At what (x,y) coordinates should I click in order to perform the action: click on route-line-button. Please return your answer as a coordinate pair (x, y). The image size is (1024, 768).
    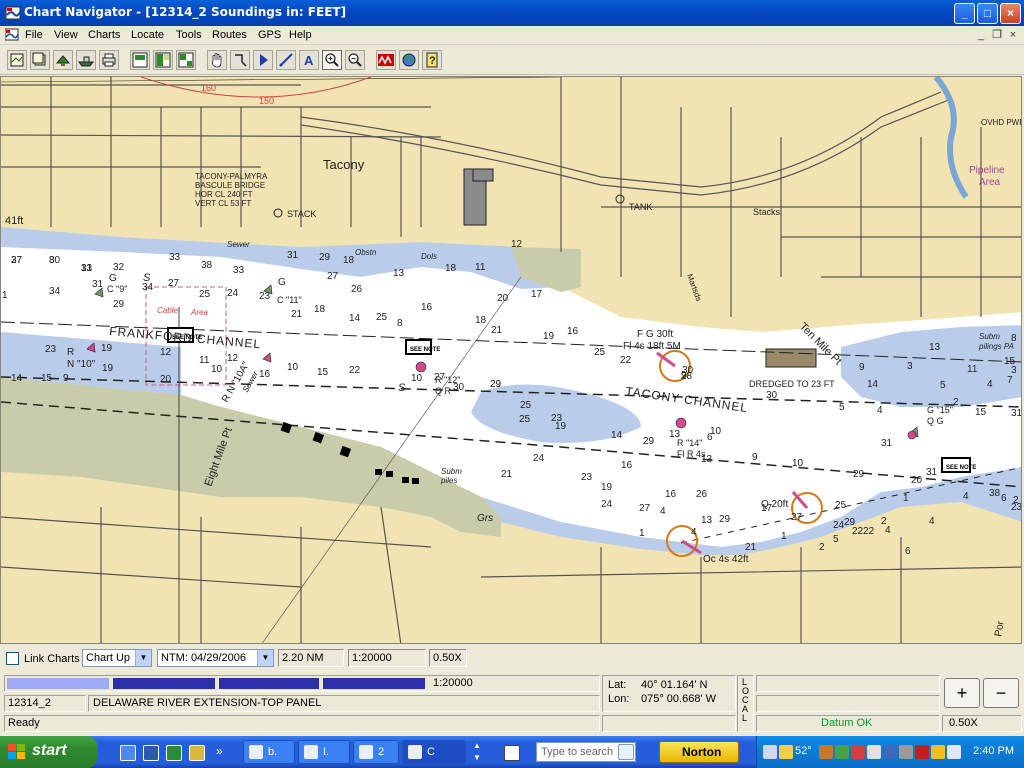
    Looking at the image, I should click on (286, 60).